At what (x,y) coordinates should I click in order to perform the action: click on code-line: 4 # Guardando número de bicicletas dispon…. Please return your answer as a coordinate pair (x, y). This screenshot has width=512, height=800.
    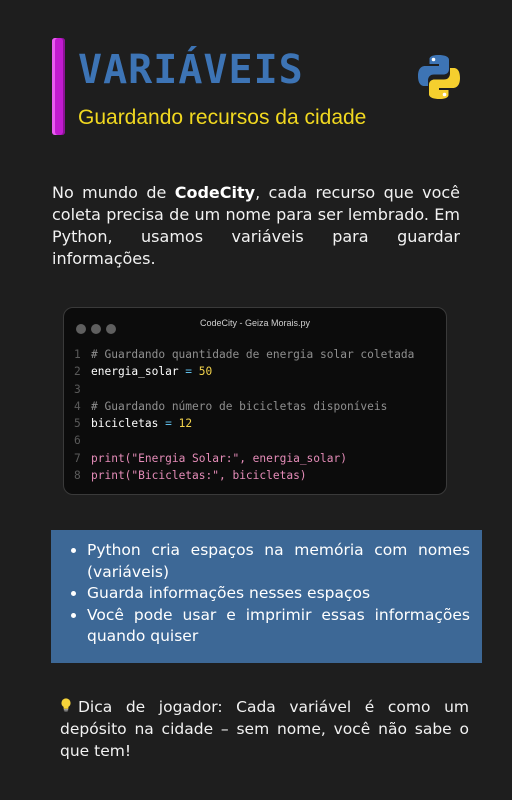
    Looking at the image, I should click on (244, 406).